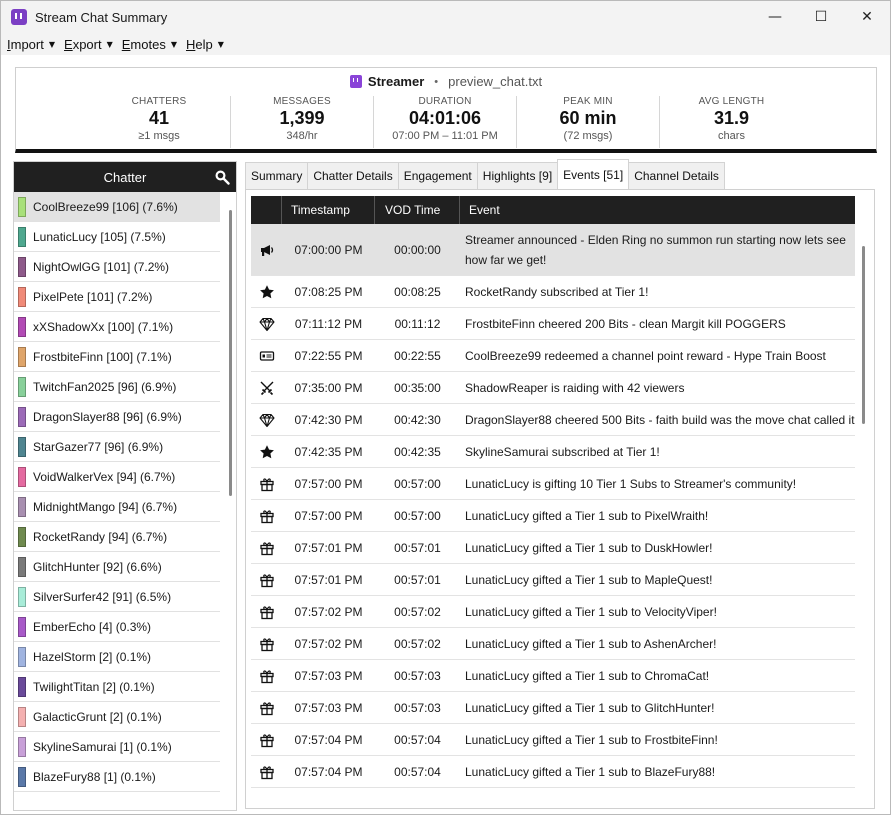  I want to click on search-icon, so click(222, 177).